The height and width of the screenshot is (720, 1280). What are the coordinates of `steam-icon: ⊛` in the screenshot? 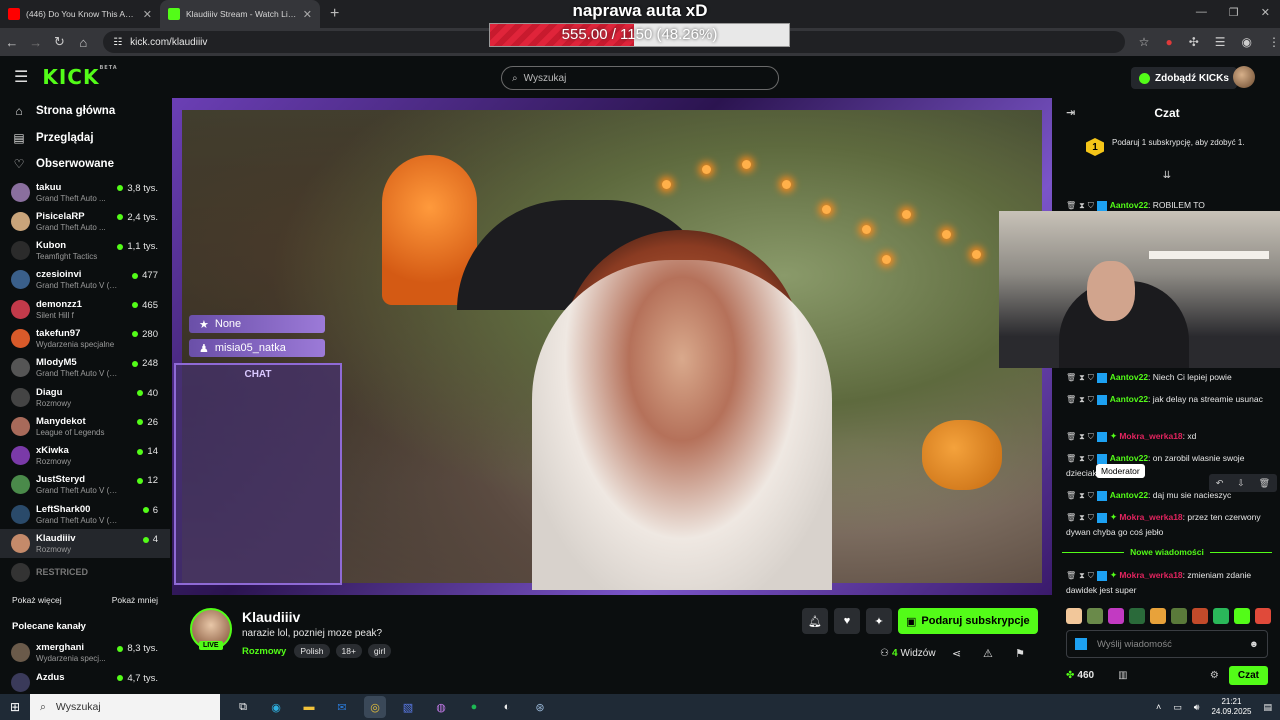 It's located at (540, 707).